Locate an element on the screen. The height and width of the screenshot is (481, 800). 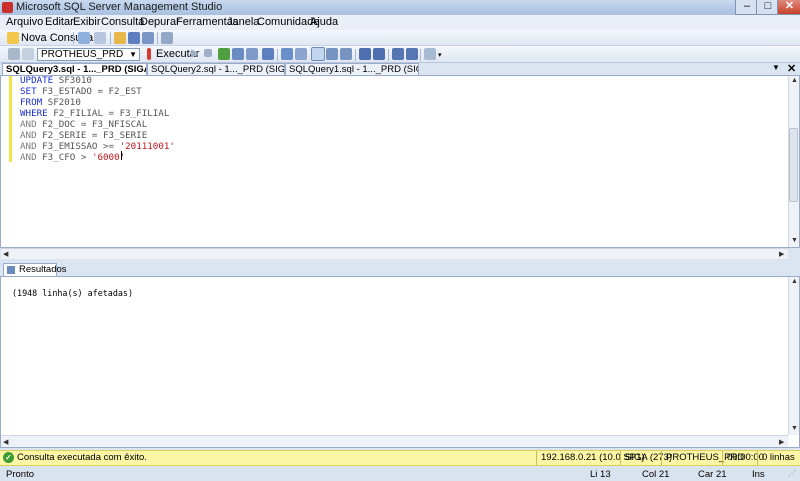
decrease-indent-icon is located at coordinates (398, 54).